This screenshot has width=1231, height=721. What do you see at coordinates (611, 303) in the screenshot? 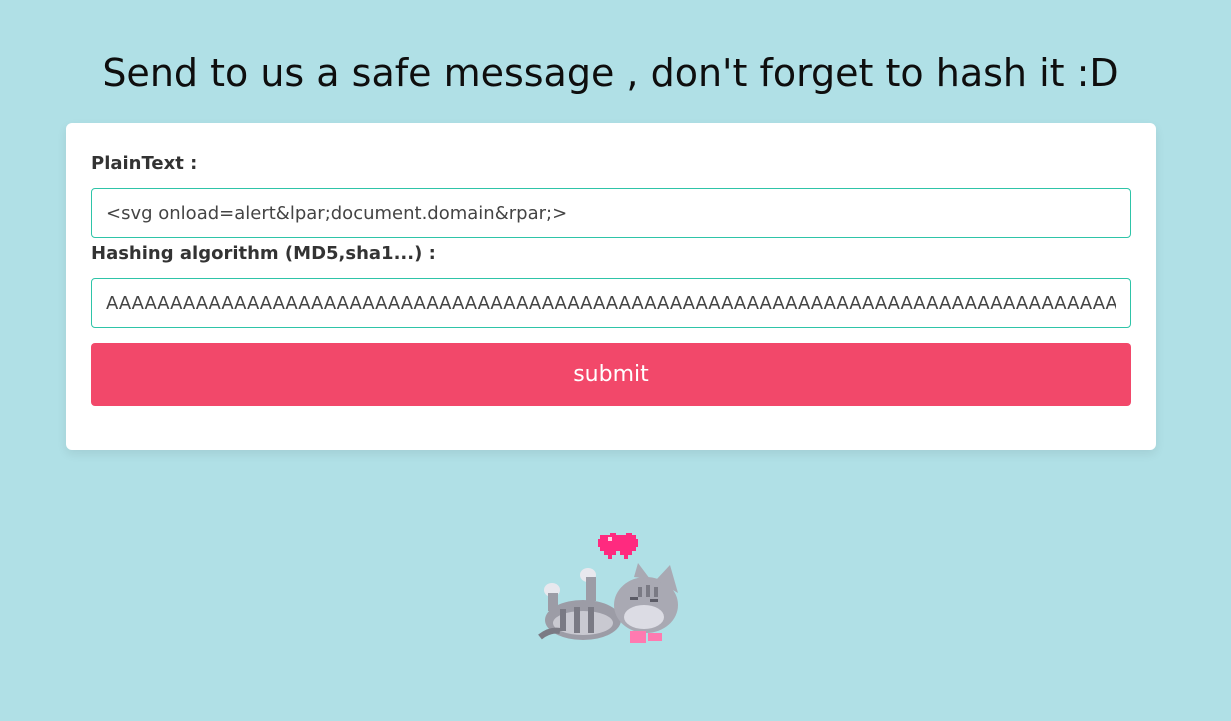
I see `hash-algorithm-input` at bounding box center [611, 303].